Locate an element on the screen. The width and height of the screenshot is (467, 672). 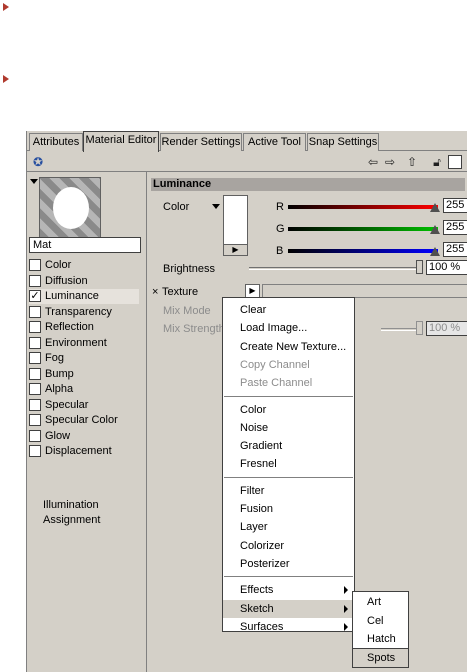
r-value-field: 255 is located at coordinates (455, 205).